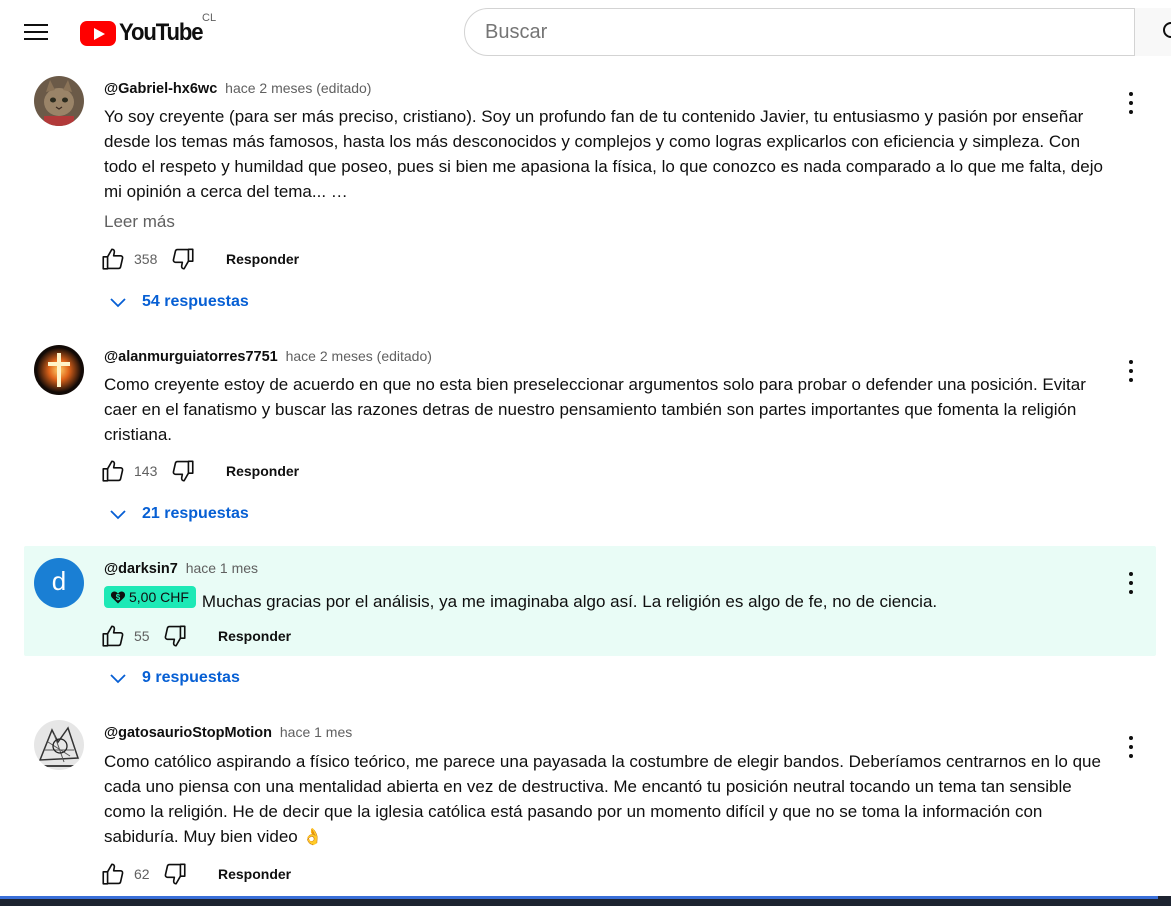  I want to click on comment-actions: 62 Responder, so click(195, 874).